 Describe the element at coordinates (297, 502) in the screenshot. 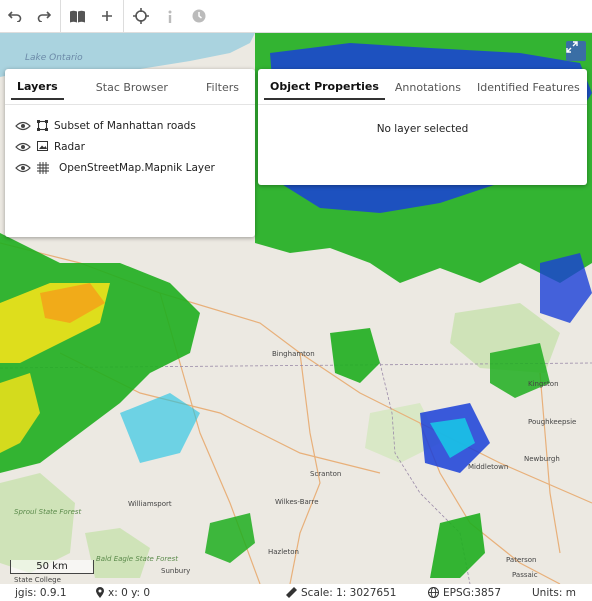

I see `place-label: Wilkes-Barre` at that location.